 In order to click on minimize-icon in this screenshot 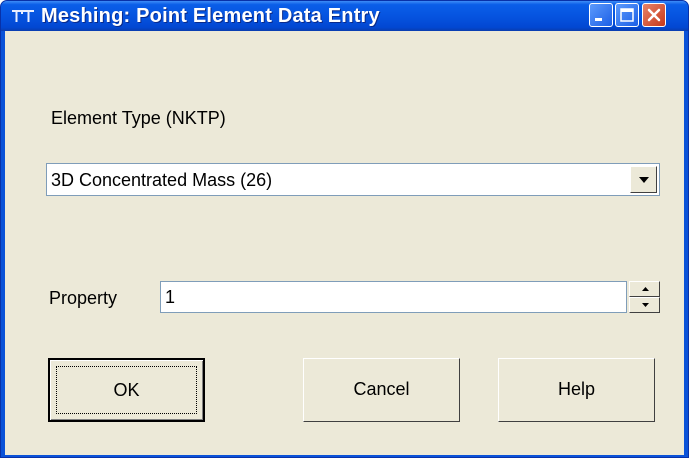, I will do `click(598, 19)`.